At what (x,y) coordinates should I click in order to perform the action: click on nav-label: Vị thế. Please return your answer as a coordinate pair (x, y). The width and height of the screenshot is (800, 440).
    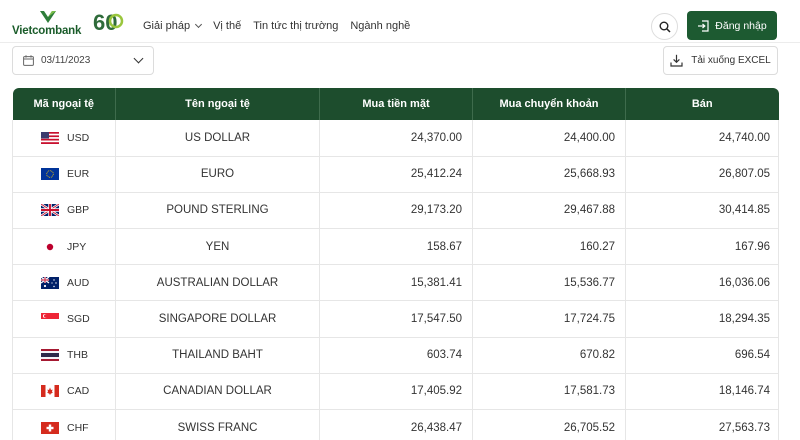
    Looking at the image, I should click on (227, 26).